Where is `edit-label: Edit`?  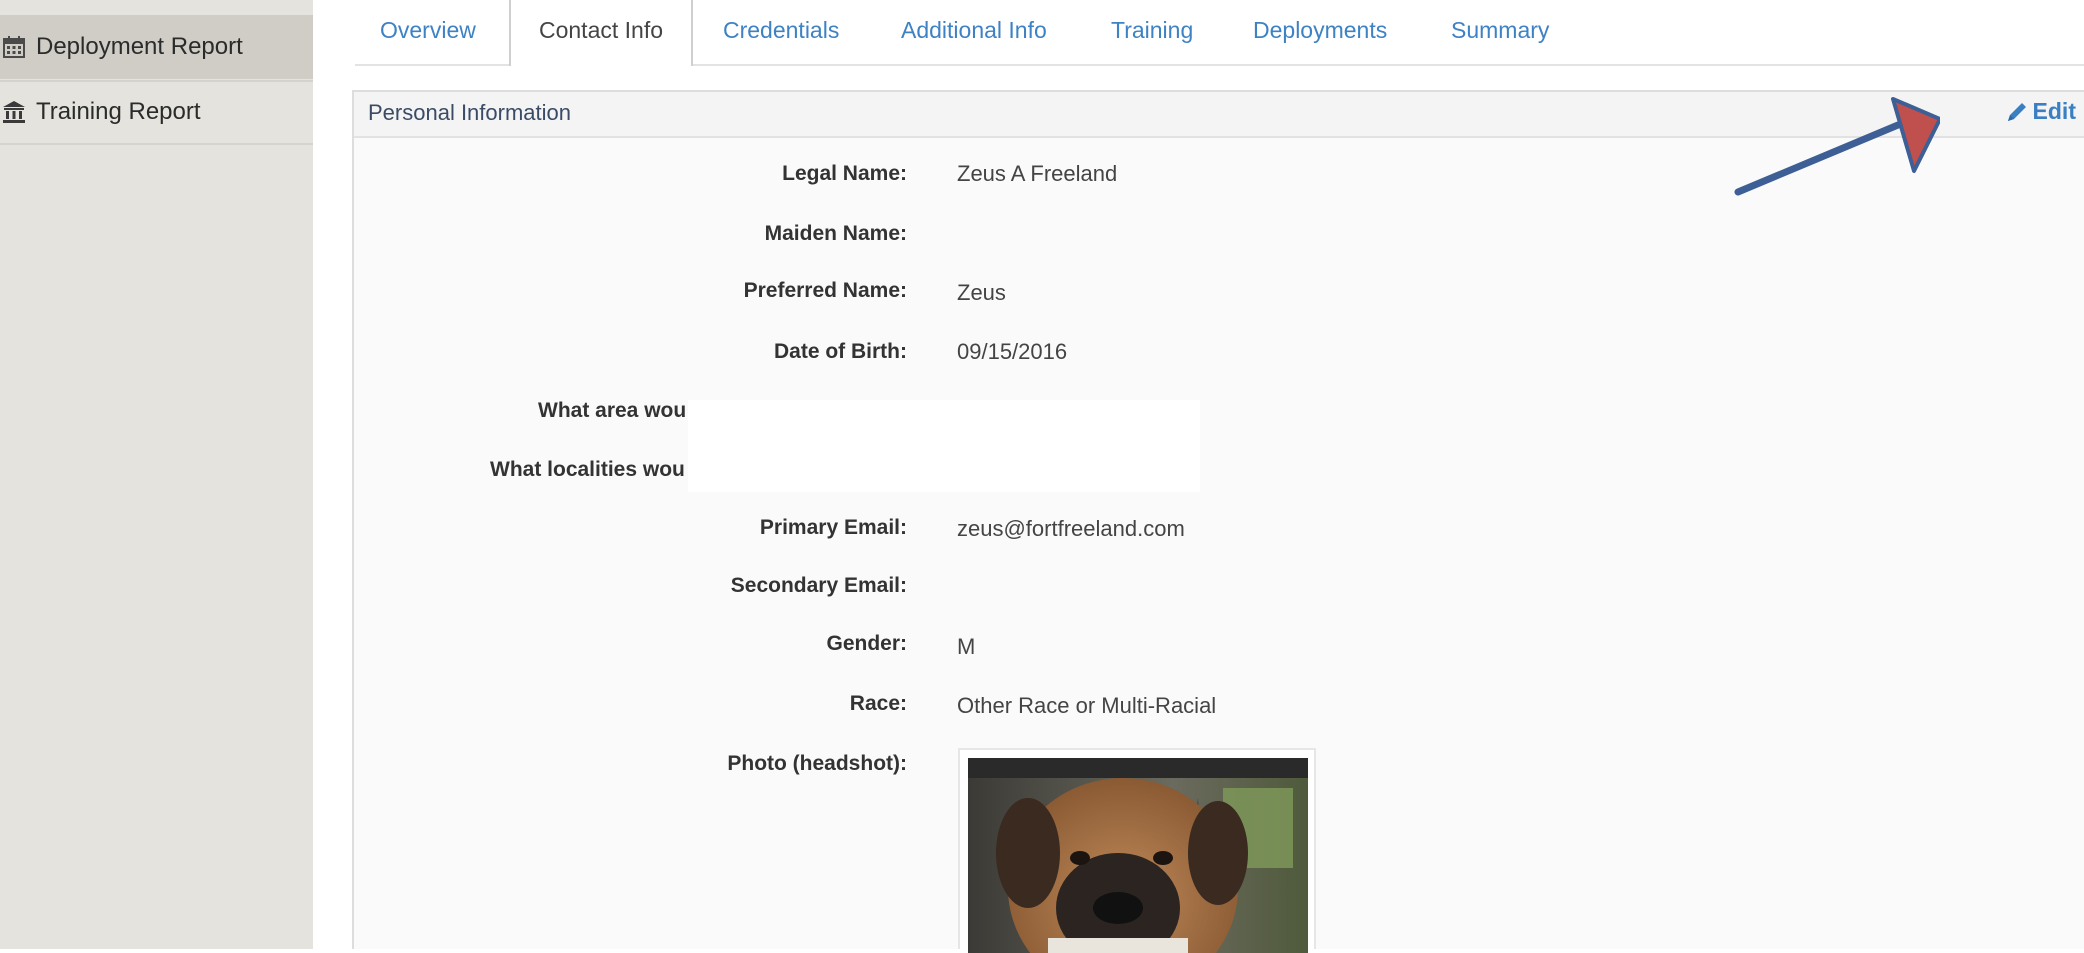 edit-label: Edit is located at coordinates (2054, 111).